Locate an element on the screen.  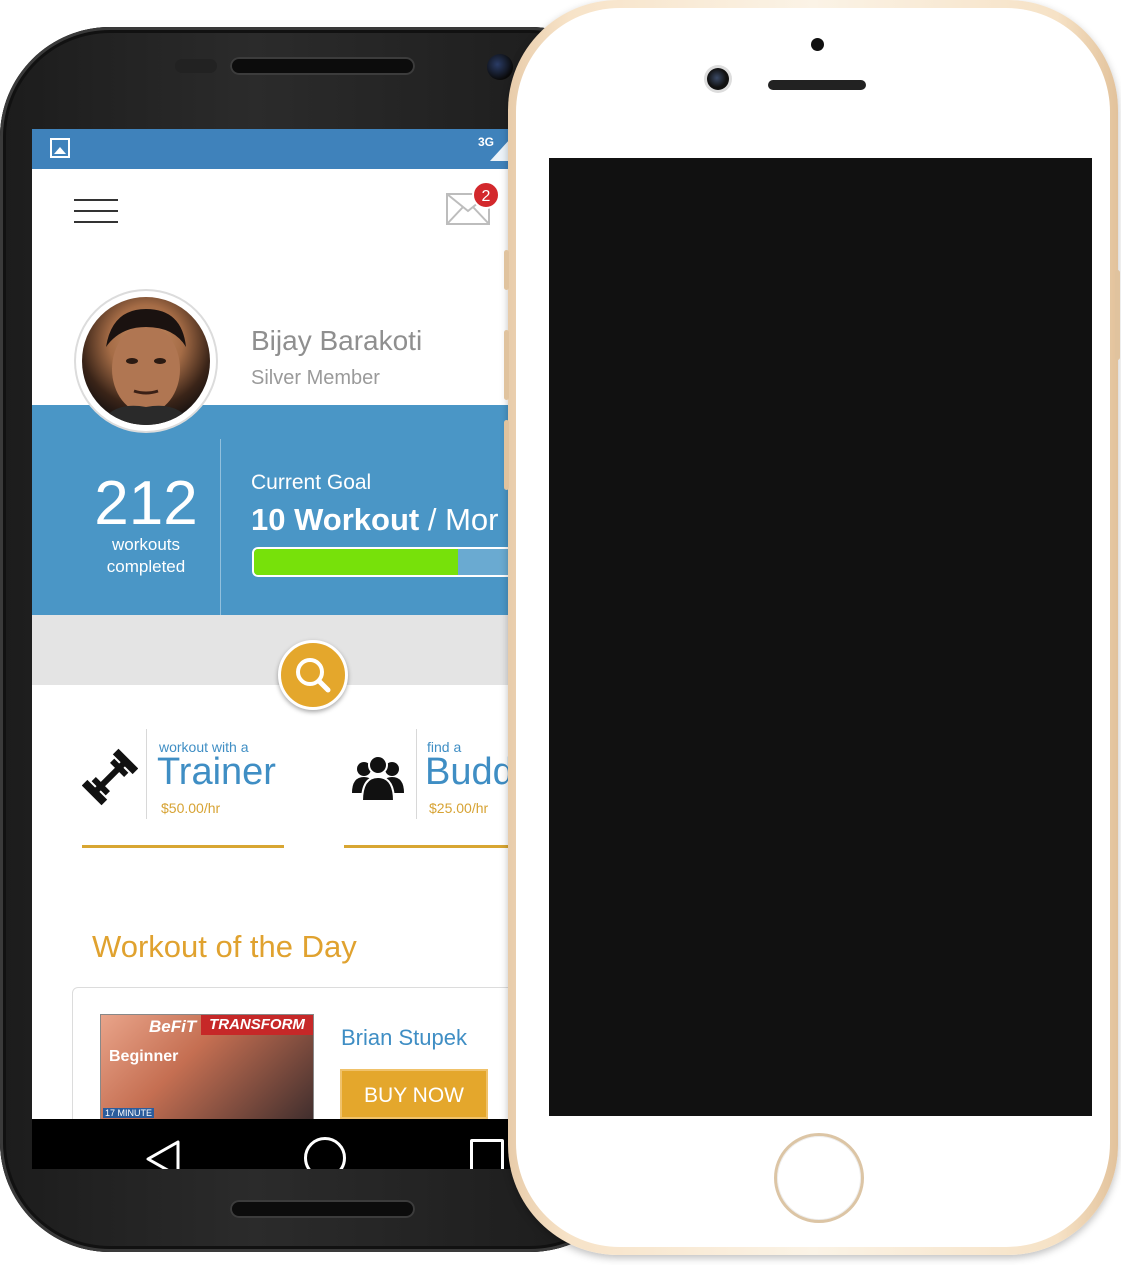
trainer-option: workout with a Trainer $50.00/hr is located at coordinates (192, 779).